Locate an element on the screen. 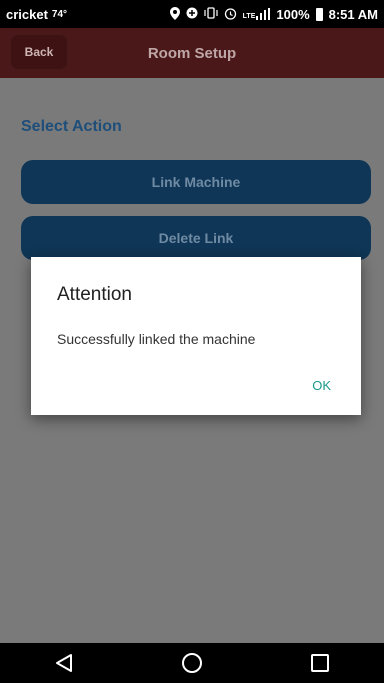 This screenshot has height=683, width=384. section-title: Select Action is located at coordinates (71, 126).